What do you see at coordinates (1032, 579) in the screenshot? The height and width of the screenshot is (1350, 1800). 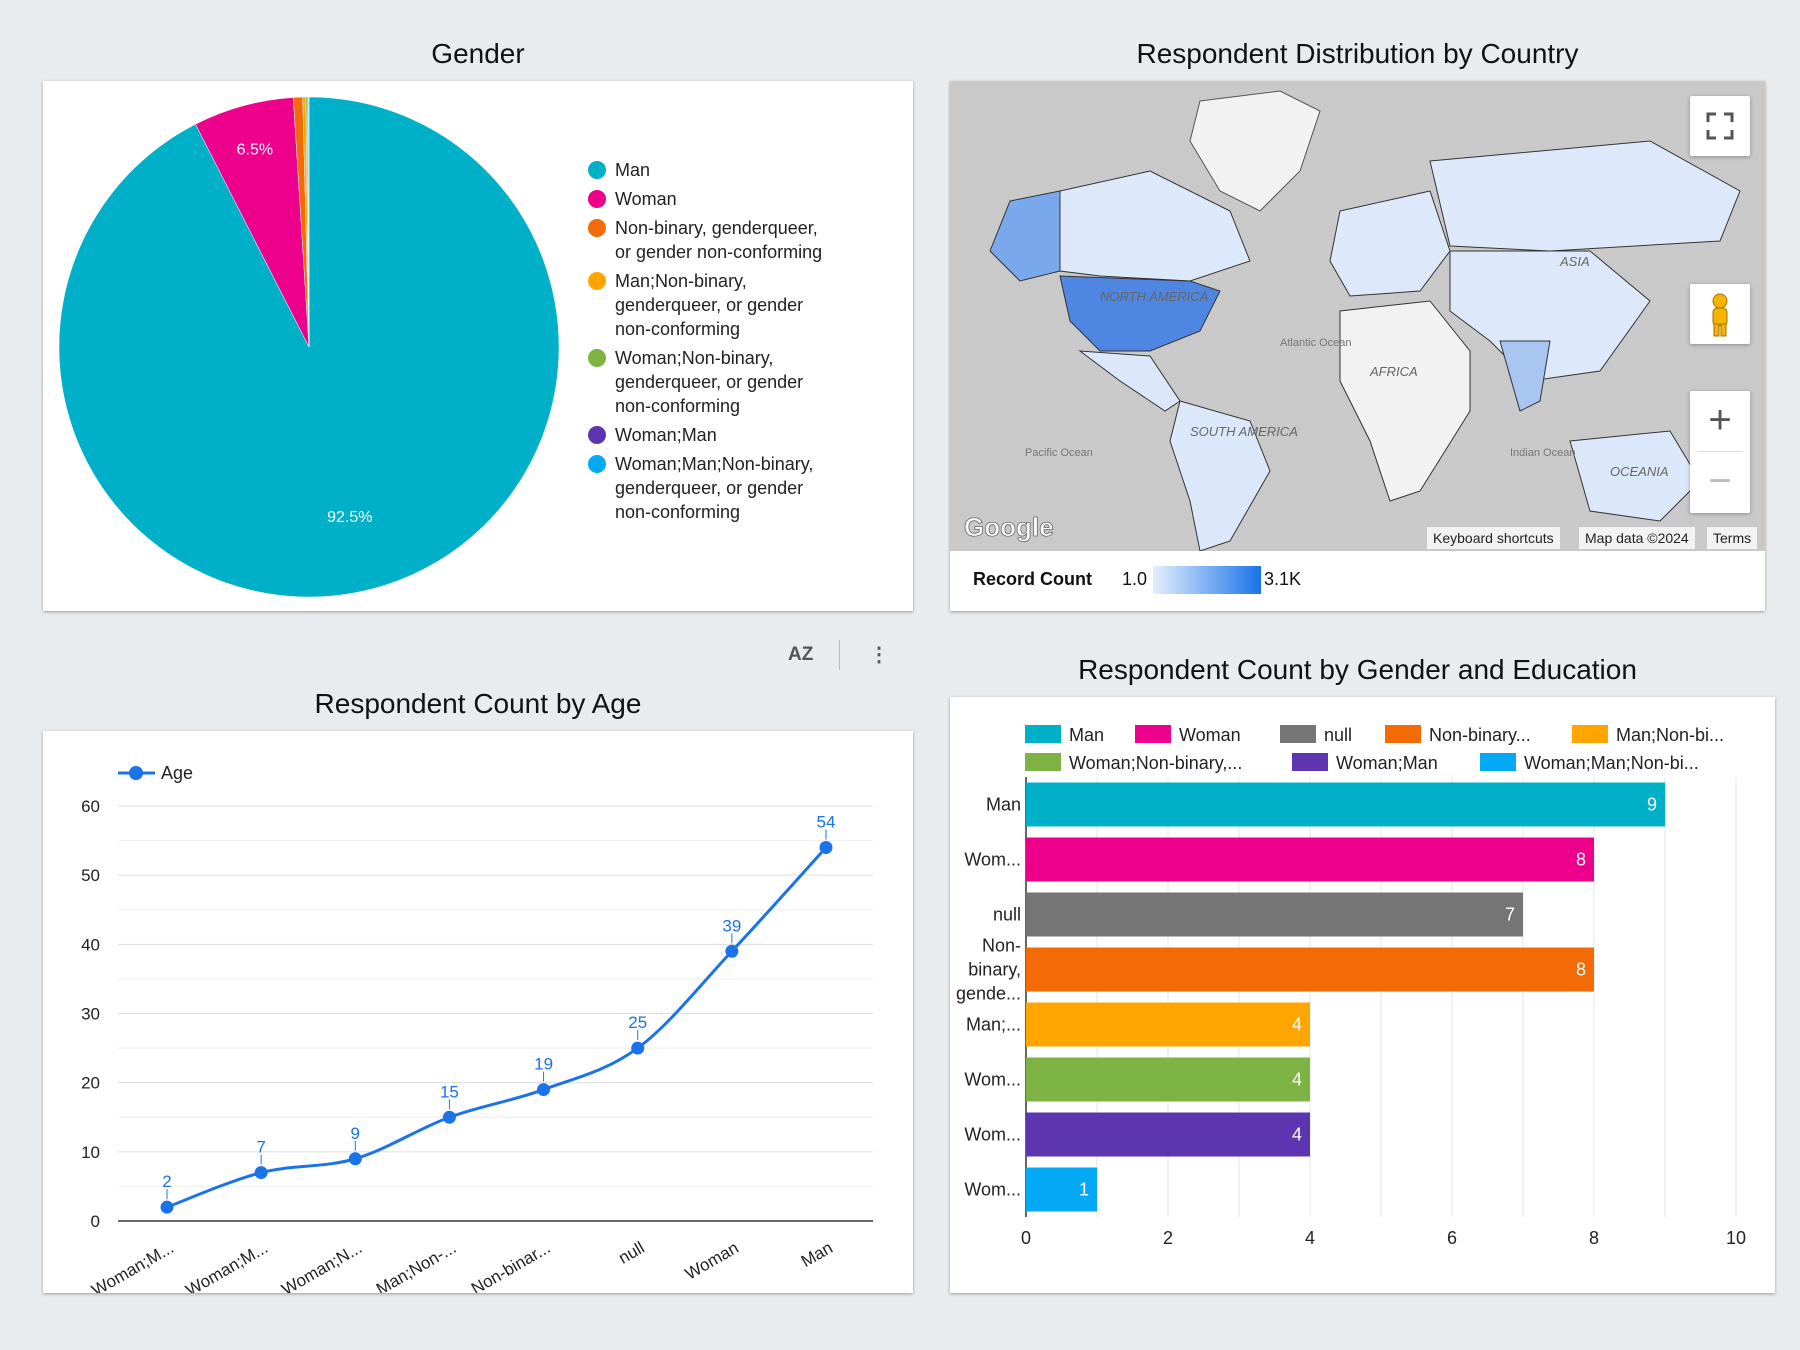 I see `colorbar-label: Record Count` at bounding box center [1032, 579].